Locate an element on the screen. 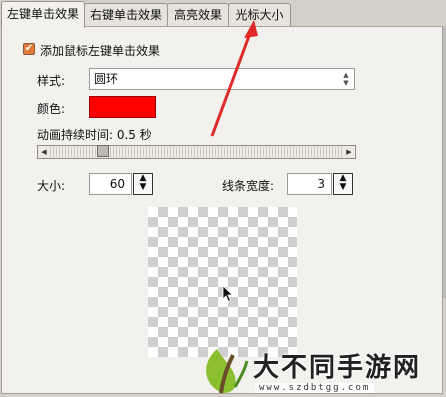 The height and width of the screenshot is (397, 446). enable-click-effect-label: 添加鼠标左键单击效果 is located at coordinates (100, 51).